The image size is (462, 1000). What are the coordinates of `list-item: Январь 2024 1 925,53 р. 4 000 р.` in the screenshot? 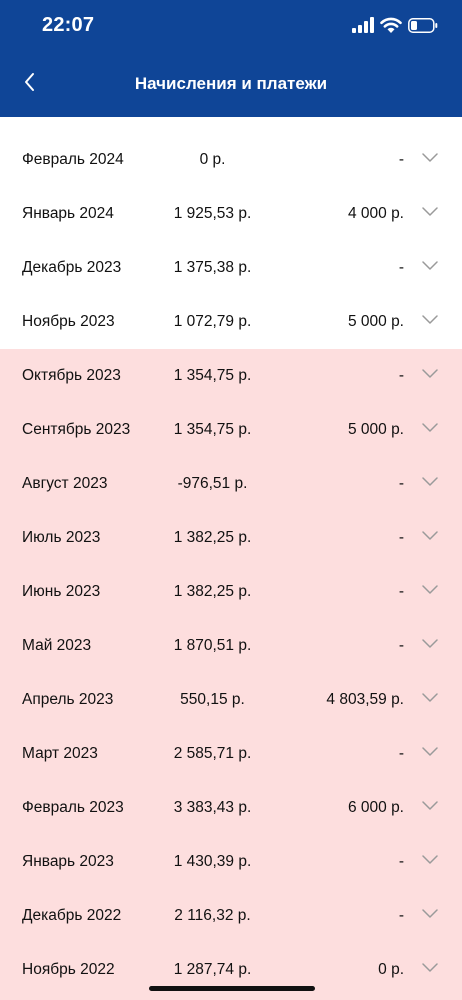 It's located at (231, 214).